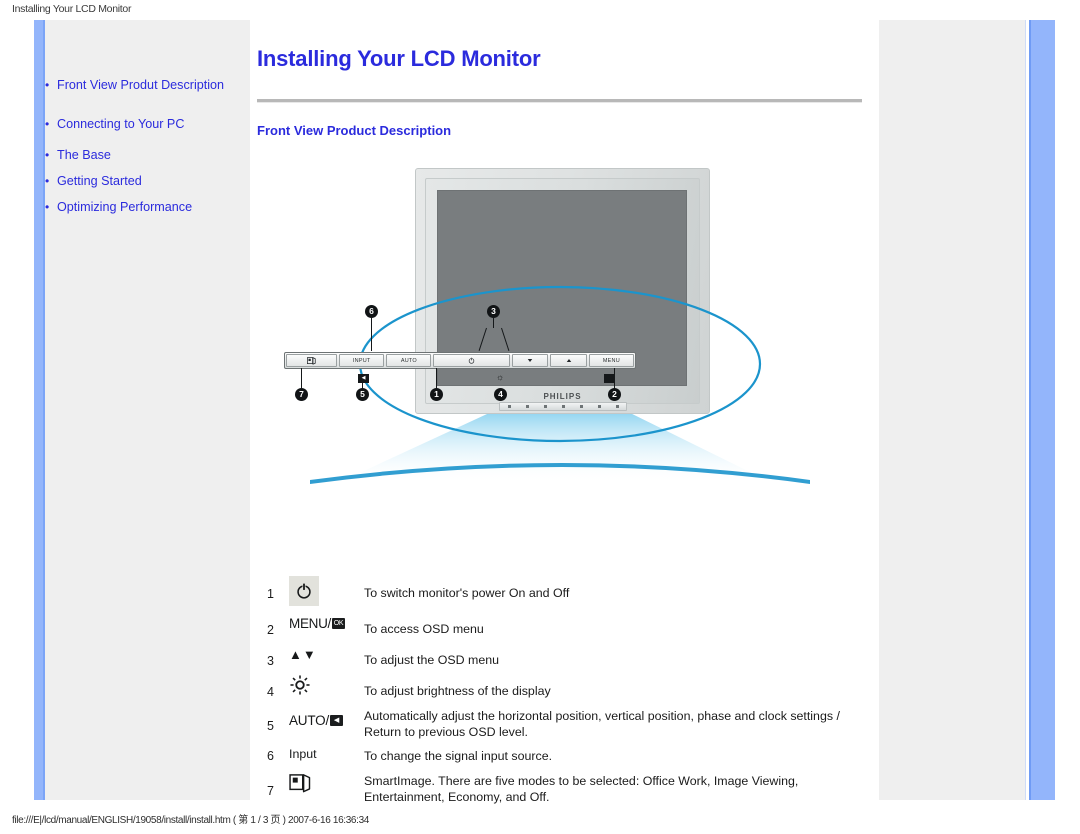 This screenshot has width=1080, height=834. I want to click on callout-number-3: 3, so click(493, 311).